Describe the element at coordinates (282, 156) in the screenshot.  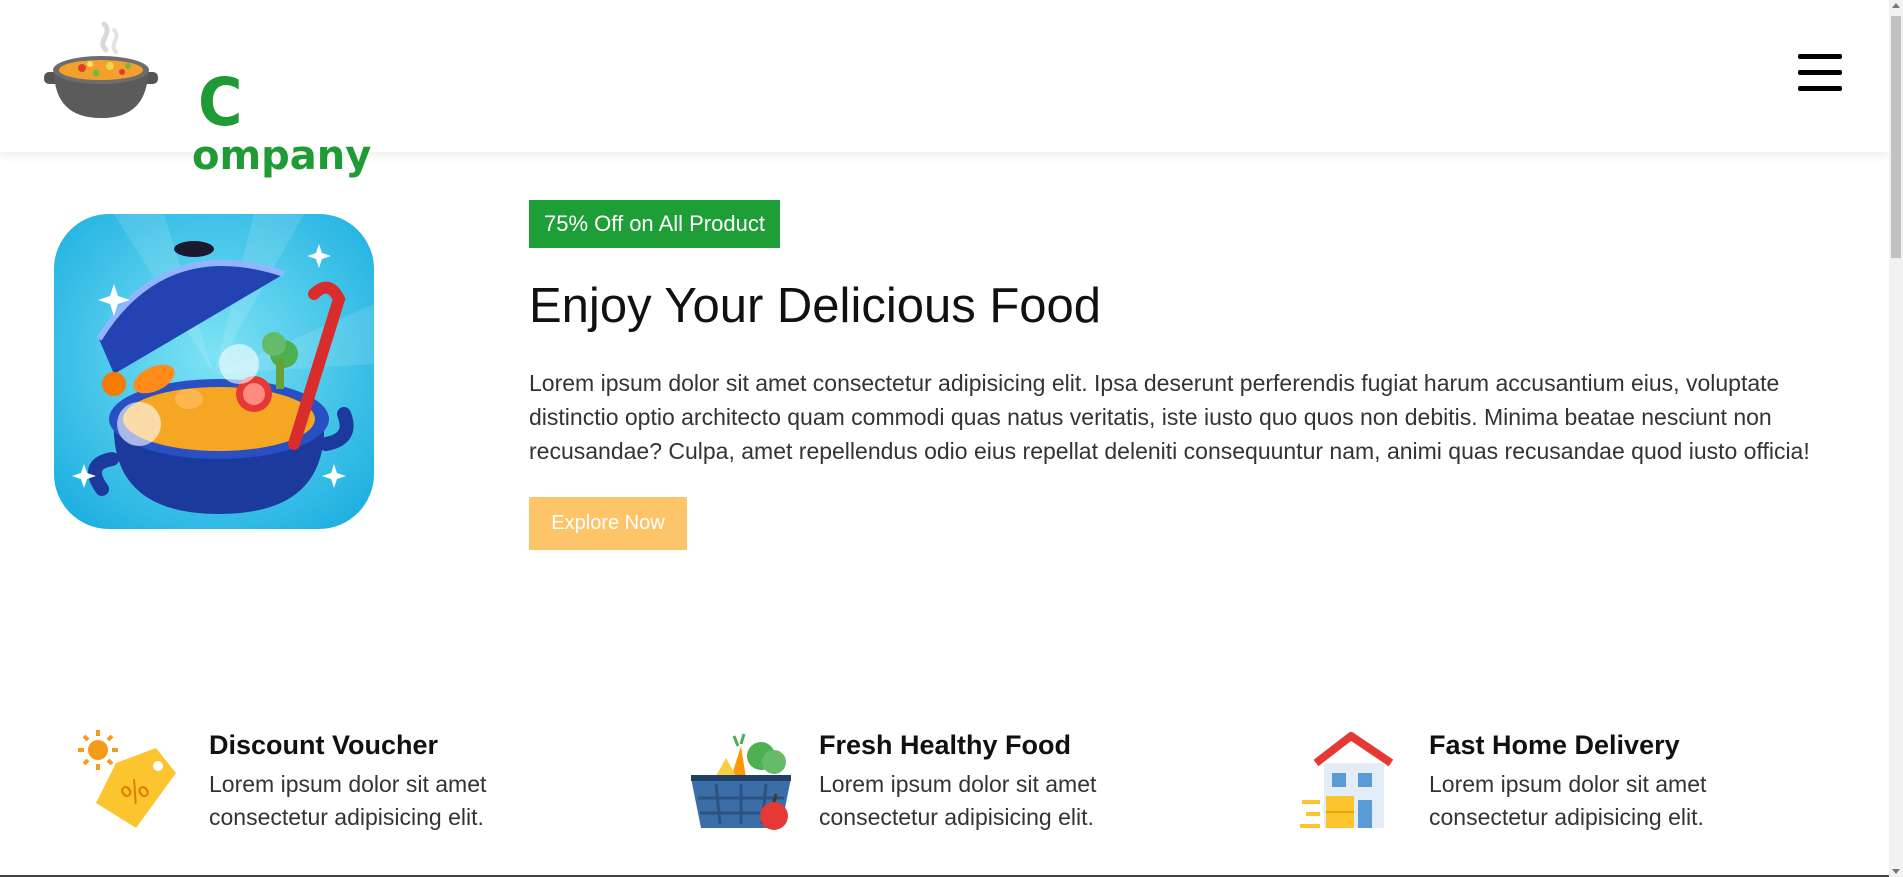
I see `logo-text-rest: ompany` at that location.